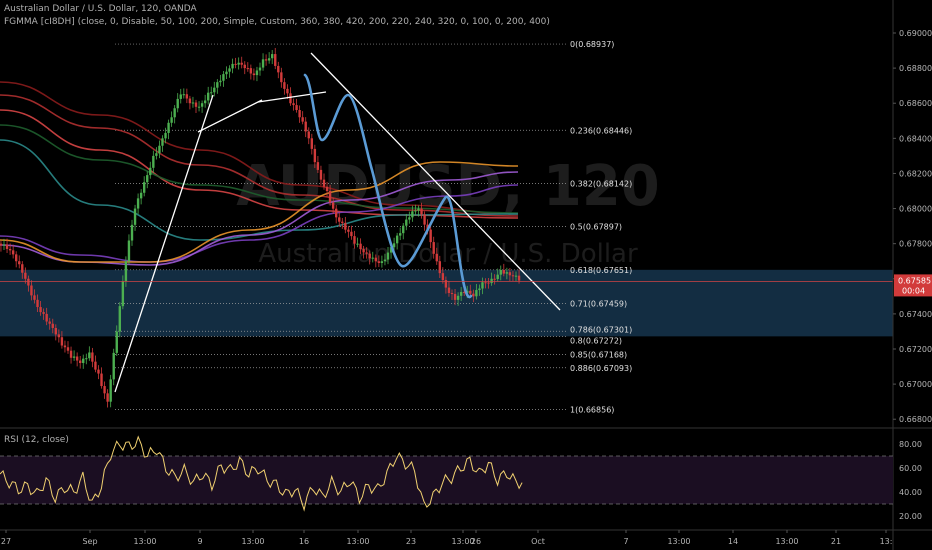 This screenshot has width=932, height=550. What do you see at coordinates (592, 409) in the screenshot?
I see `fib-label: 1(0.66856)` at bounding box center [592, 409].